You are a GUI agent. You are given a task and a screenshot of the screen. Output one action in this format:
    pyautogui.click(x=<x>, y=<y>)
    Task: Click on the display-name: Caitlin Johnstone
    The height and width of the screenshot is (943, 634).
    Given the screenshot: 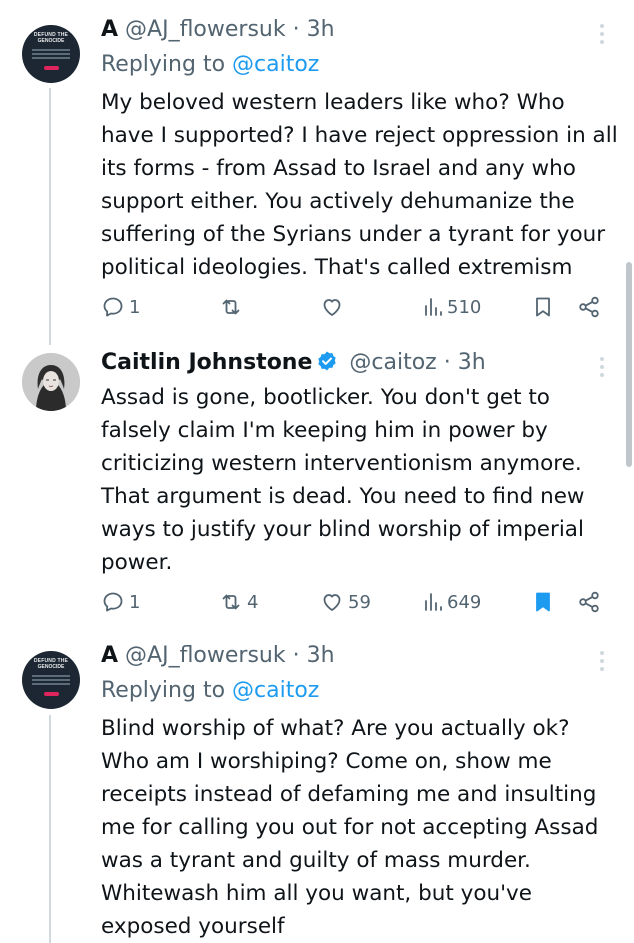 What is the action you would take?
    pyautogui.click(x=206, y=362)
    